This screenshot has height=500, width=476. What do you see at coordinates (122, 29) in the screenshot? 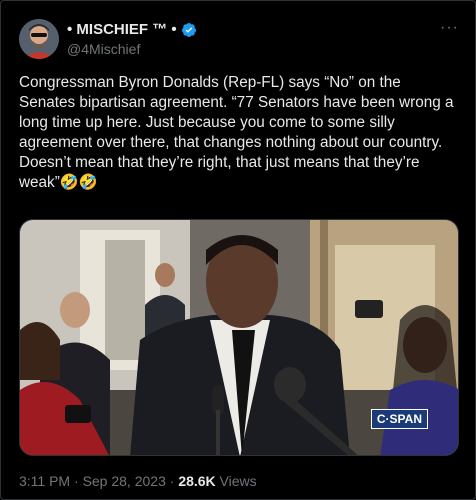
I see `author-display-name: • MISCHIEF ™ •` at bounding box center [122, 29].